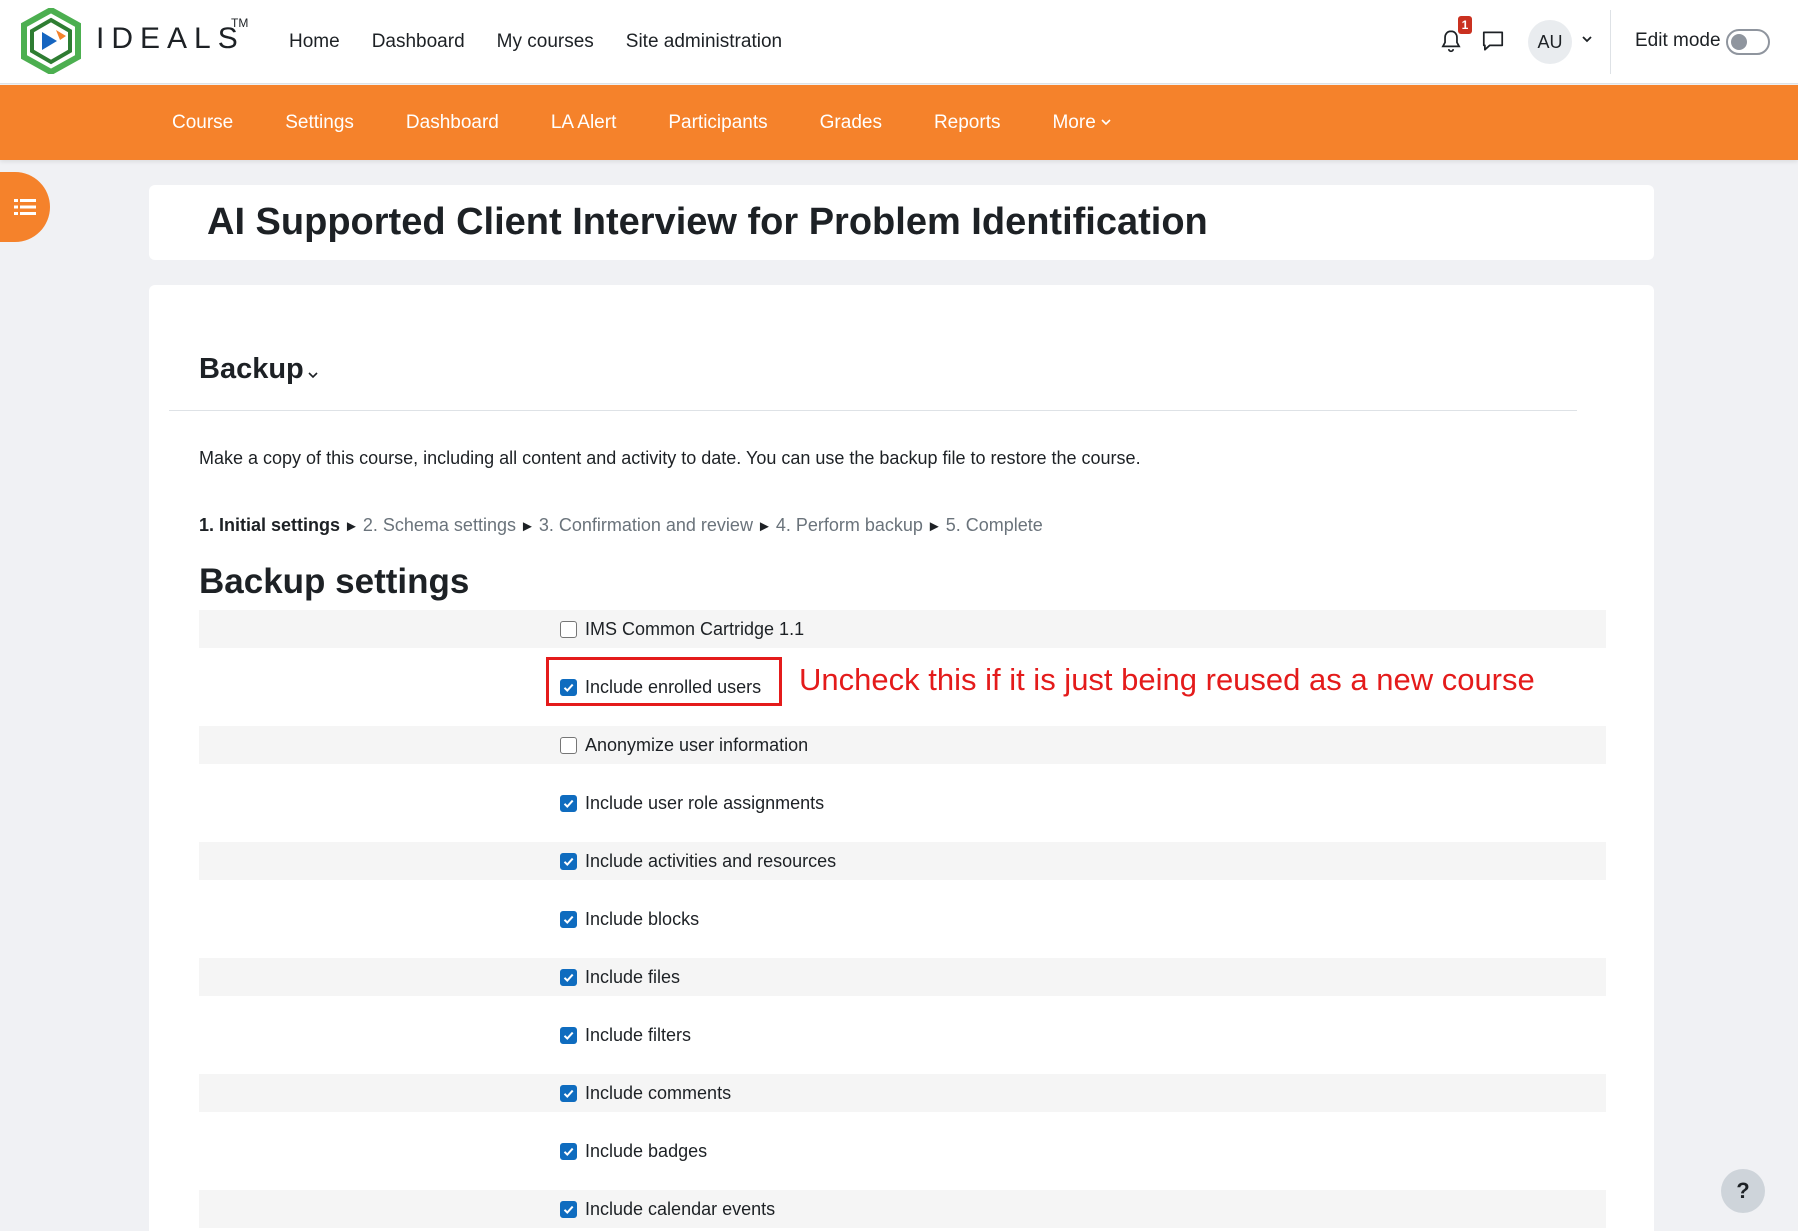 This screenshot has height=1231, width=1798. What do you see at coordinates (680, 1208) in the screenshot?
I see `checkbox-label: Include calendar events` at bounding box center [680, 1208].